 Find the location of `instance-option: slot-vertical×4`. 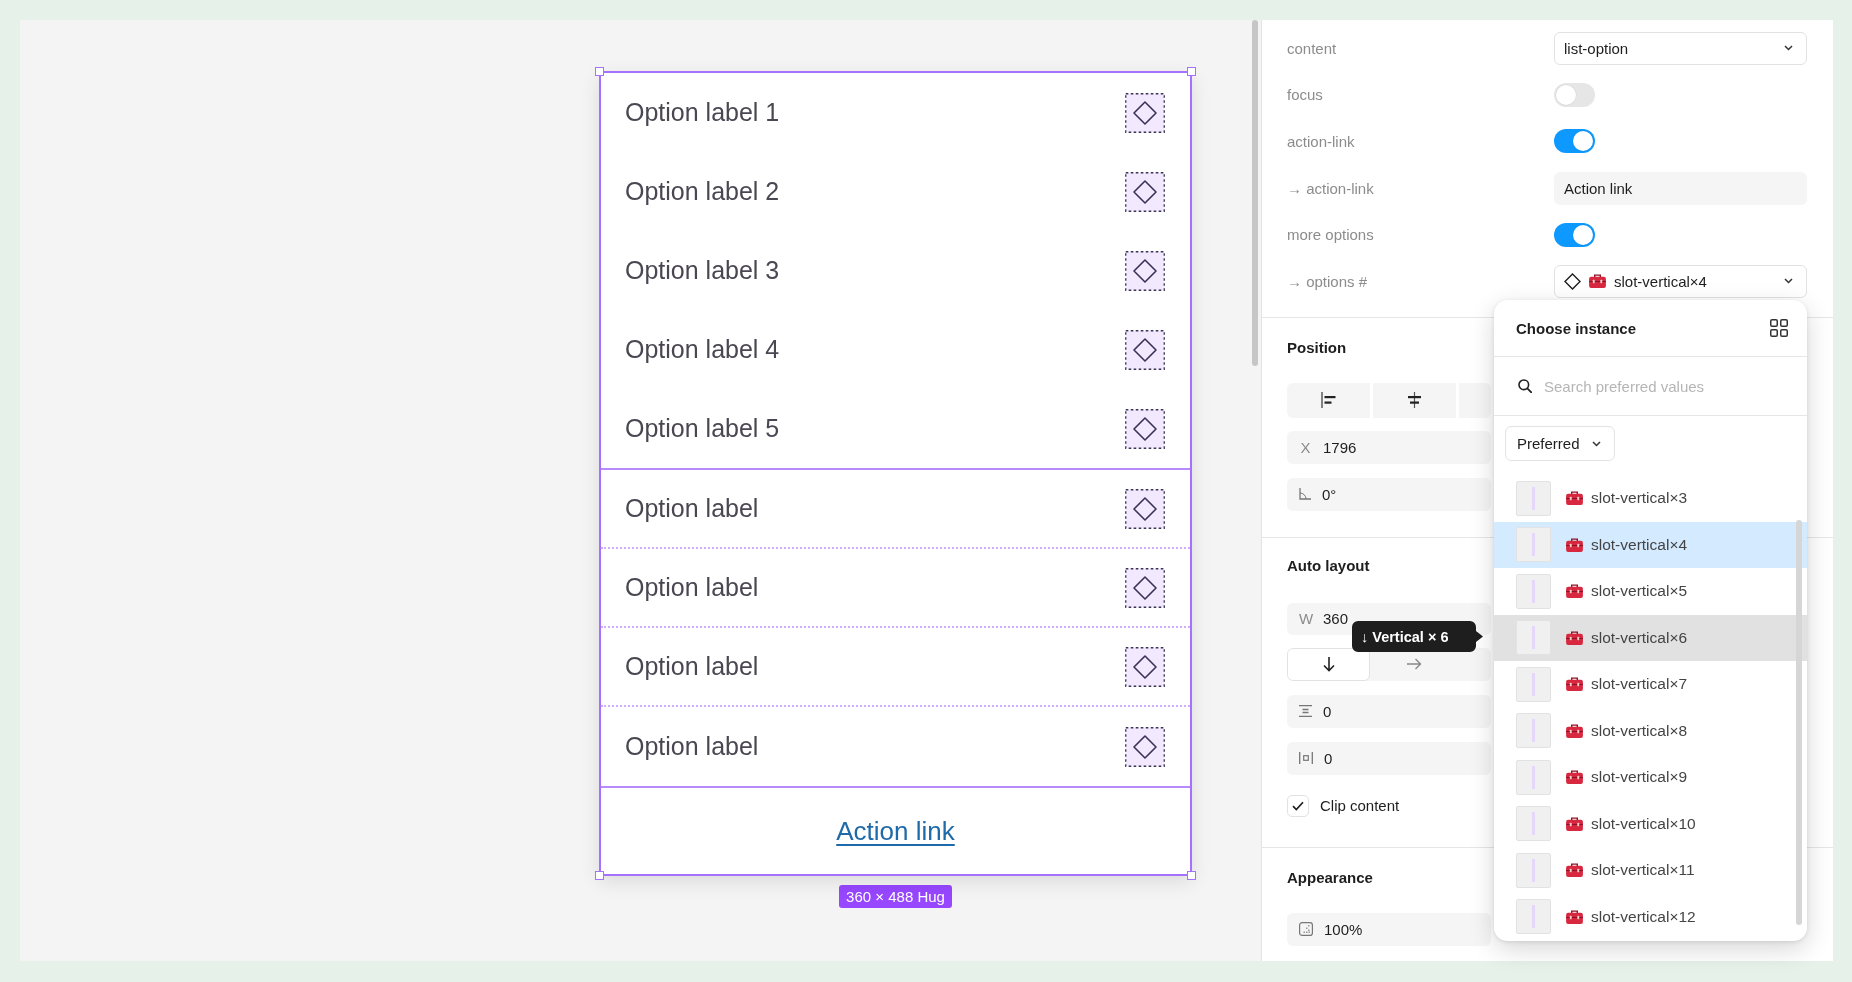

instance-option: slot-vertical×4 is located at coordinates (1650, 544).